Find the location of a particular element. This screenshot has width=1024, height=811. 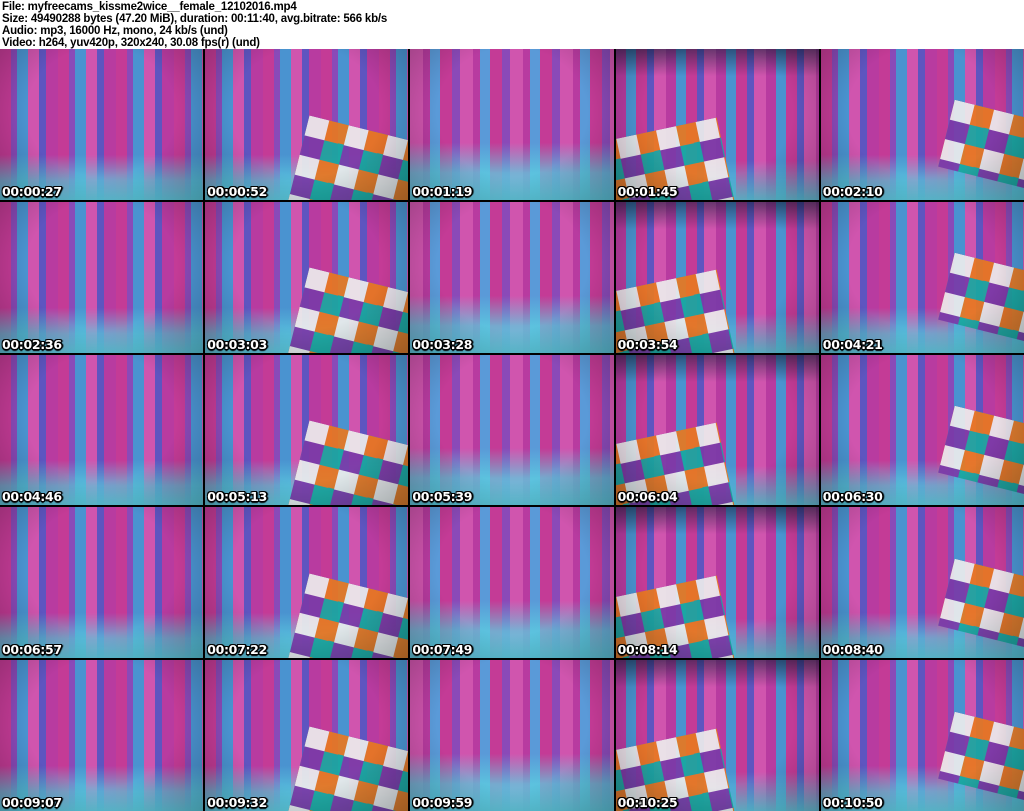

video-thumbnail: 00:03:03 is located at coordinates (307, 277).